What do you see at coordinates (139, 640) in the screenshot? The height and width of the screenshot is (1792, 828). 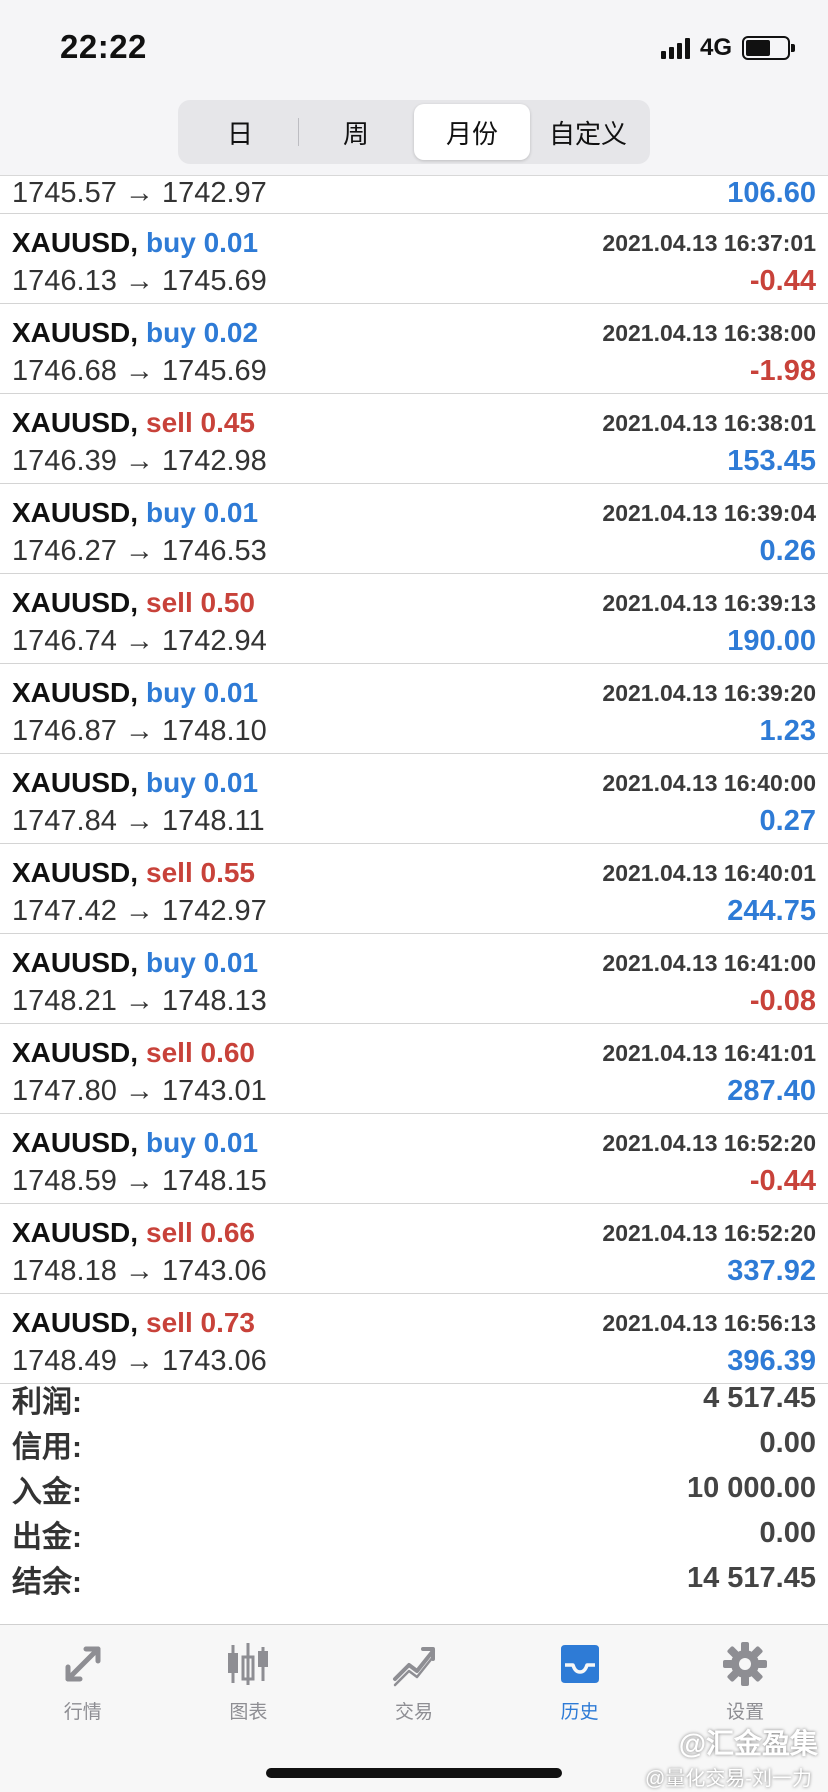 I see `trade-prices: 1746.74 → 1742.94` at bounding box center [139, 640].